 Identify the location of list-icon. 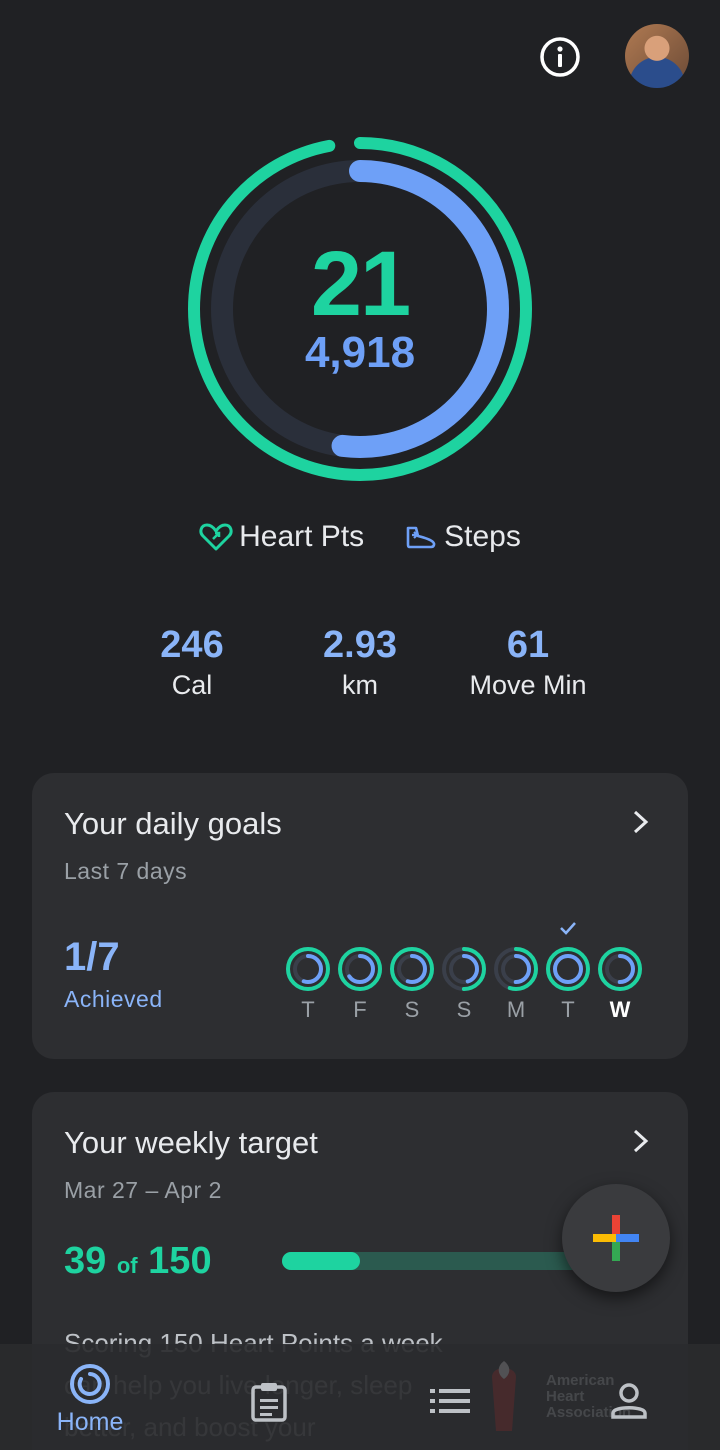
(450, 1401).